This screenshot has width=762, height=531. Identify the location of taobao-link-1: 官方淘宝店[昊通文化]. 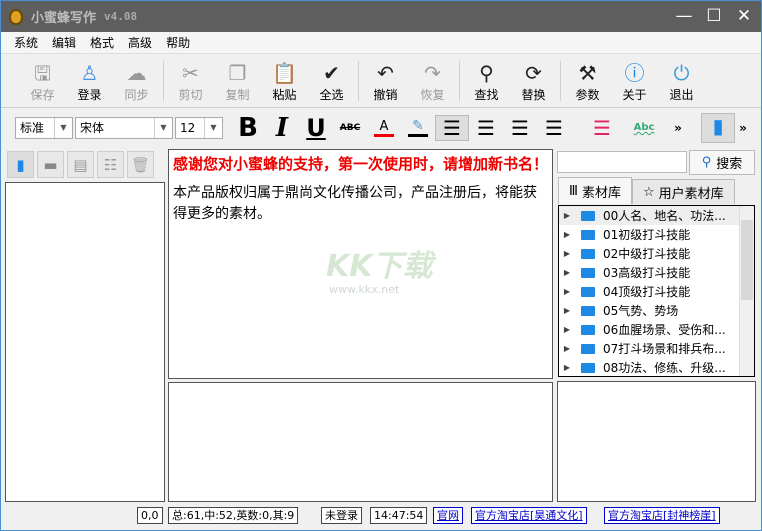
(529, 515).